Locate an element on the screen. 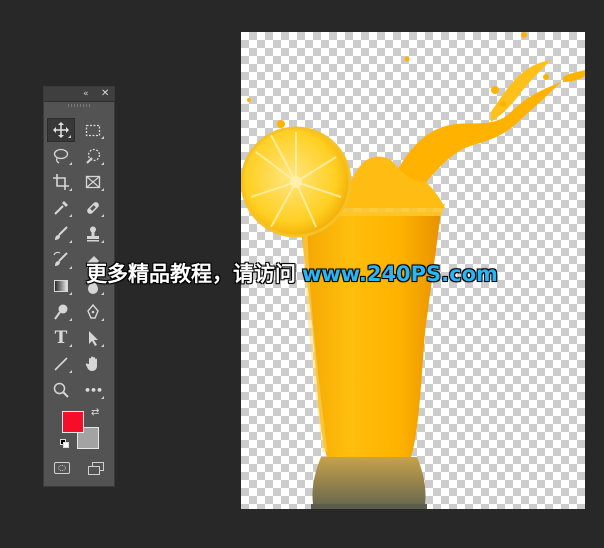  marquee-tool is located at coordinates (93, 130).